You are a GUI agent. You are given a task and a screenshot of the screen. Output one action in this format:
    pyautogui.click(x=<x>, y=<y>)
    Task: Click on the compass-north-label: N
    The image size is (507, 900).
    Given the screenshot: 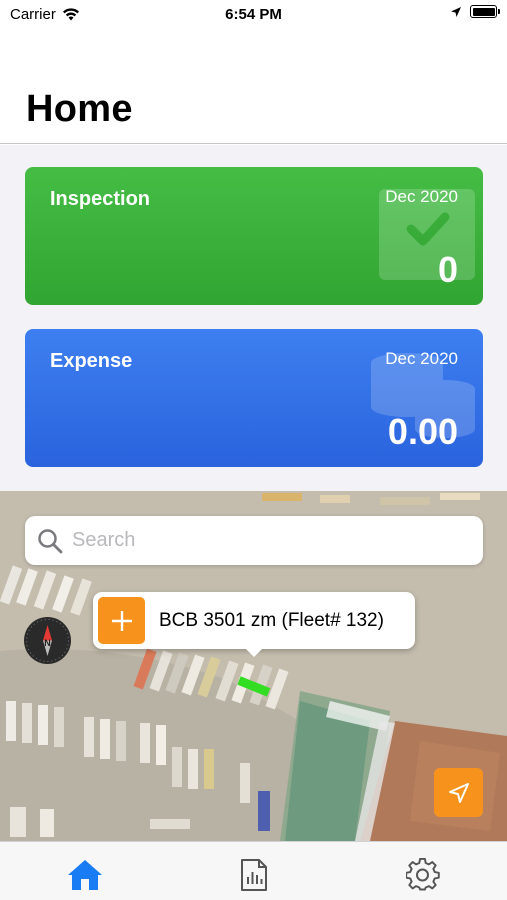 What is the action you would take?
    pyautogui.click(x=47, y=643)
    